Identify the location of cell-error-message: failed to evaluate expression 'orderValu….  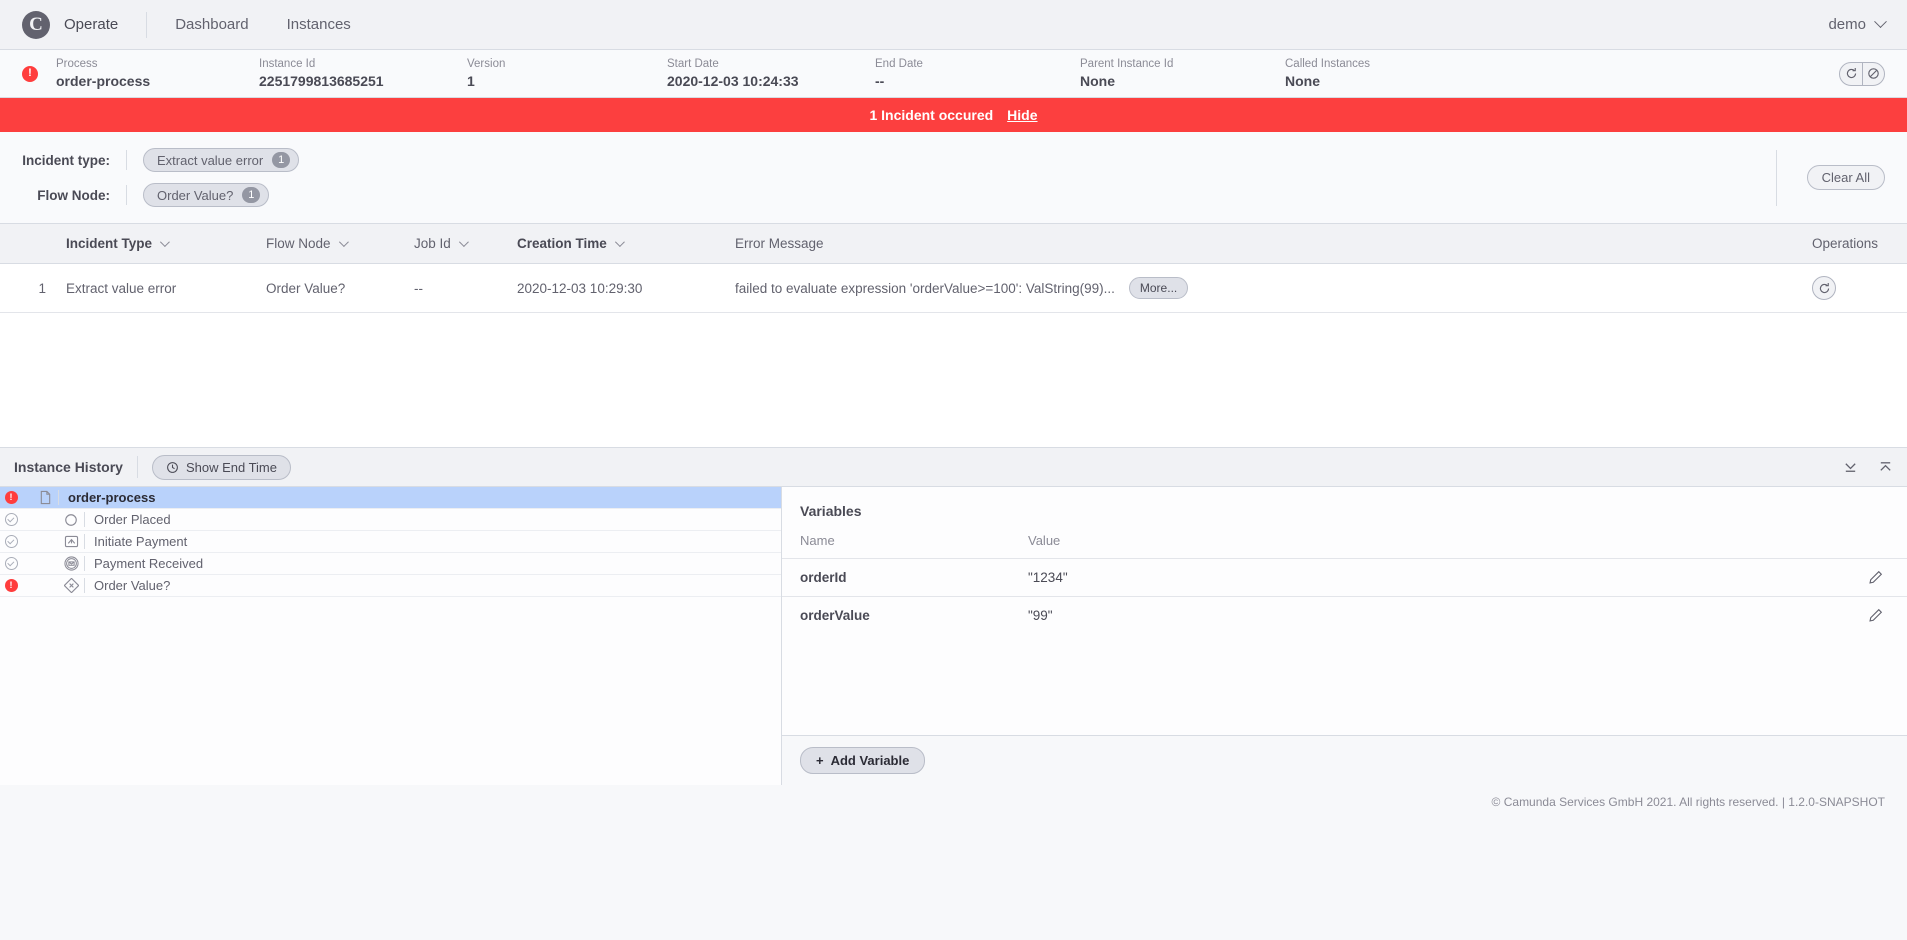
(1263, 288).